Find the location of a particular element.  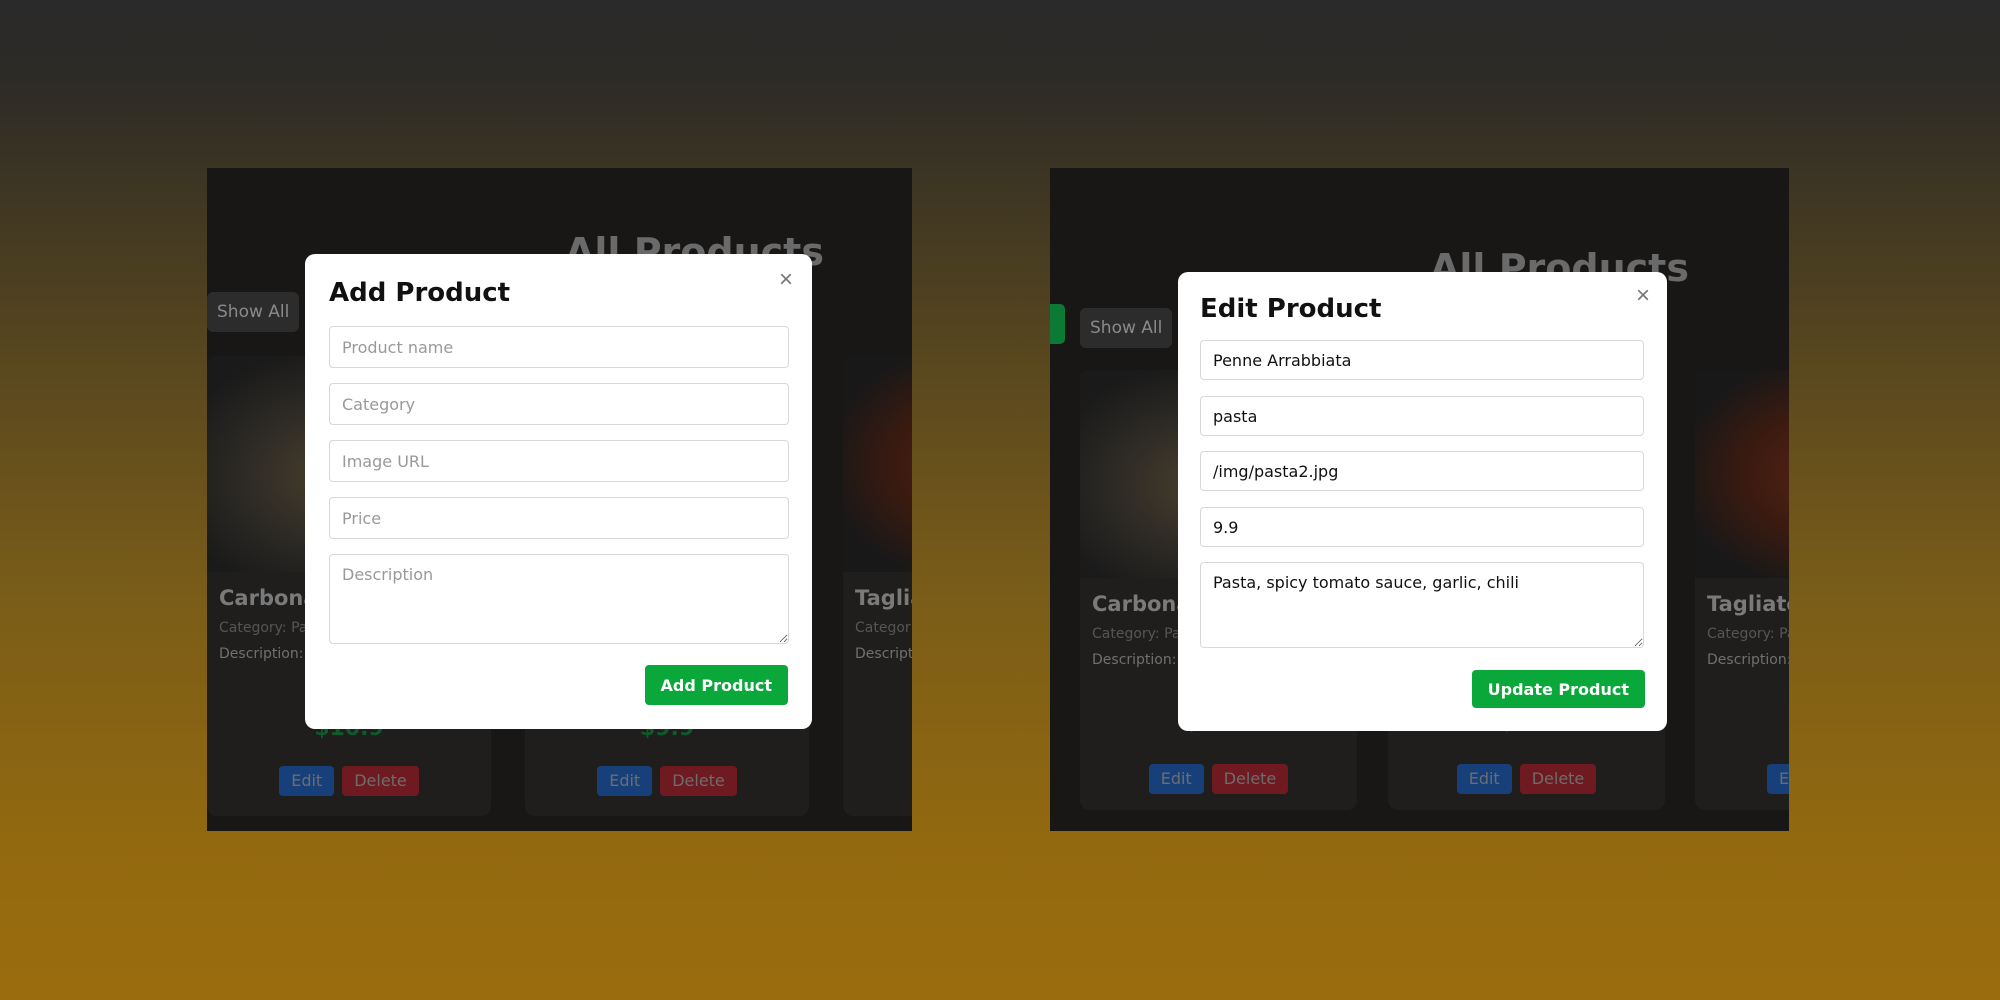

modal-title: Edit Product is located at coordinates (1291, 309).